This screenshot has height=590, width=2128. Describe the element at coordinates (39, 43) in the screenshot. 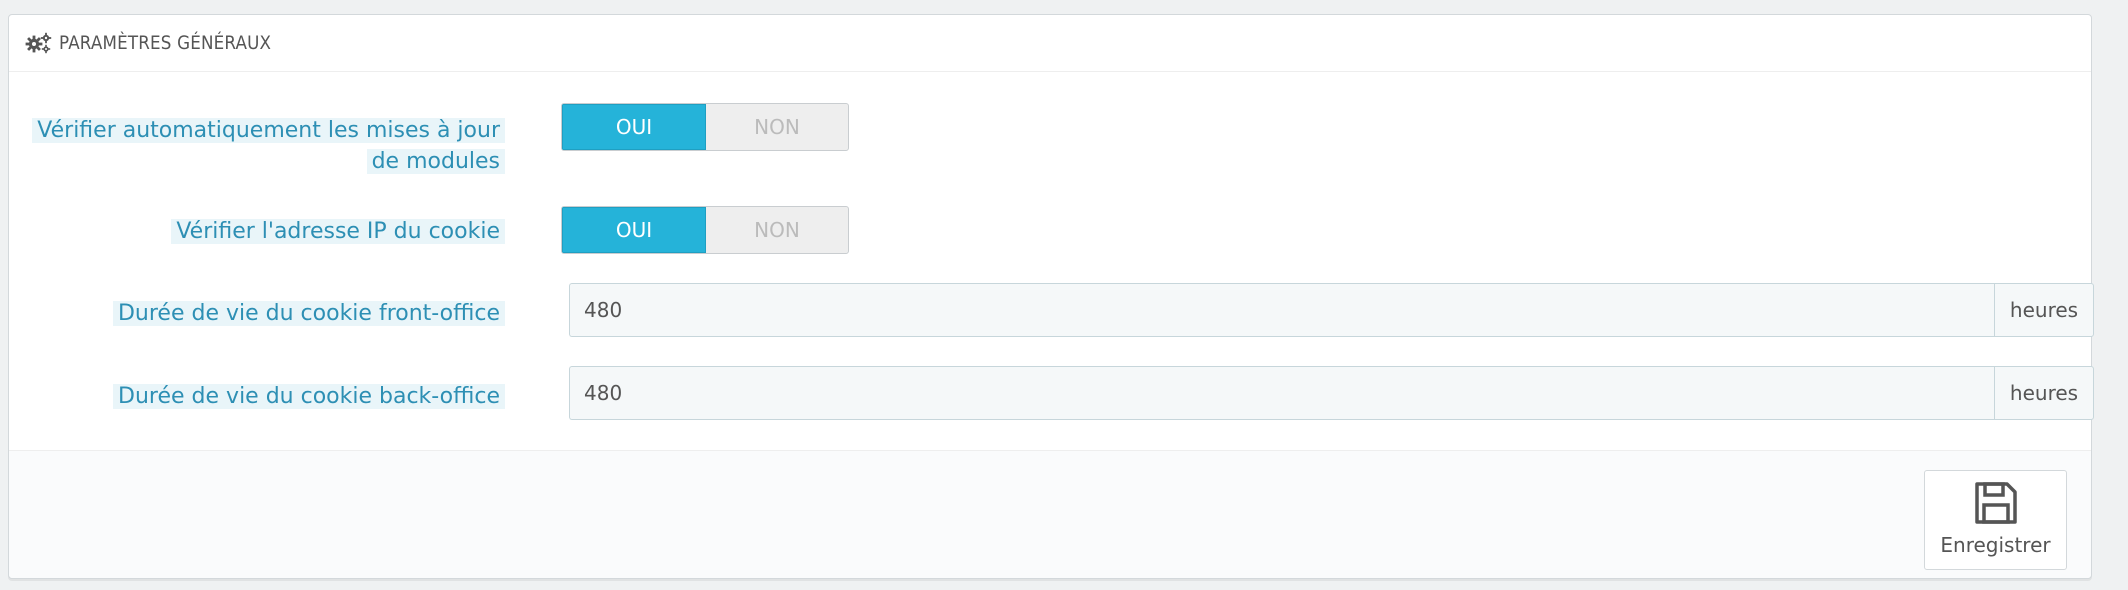

I see `cogs-icon` at that location.